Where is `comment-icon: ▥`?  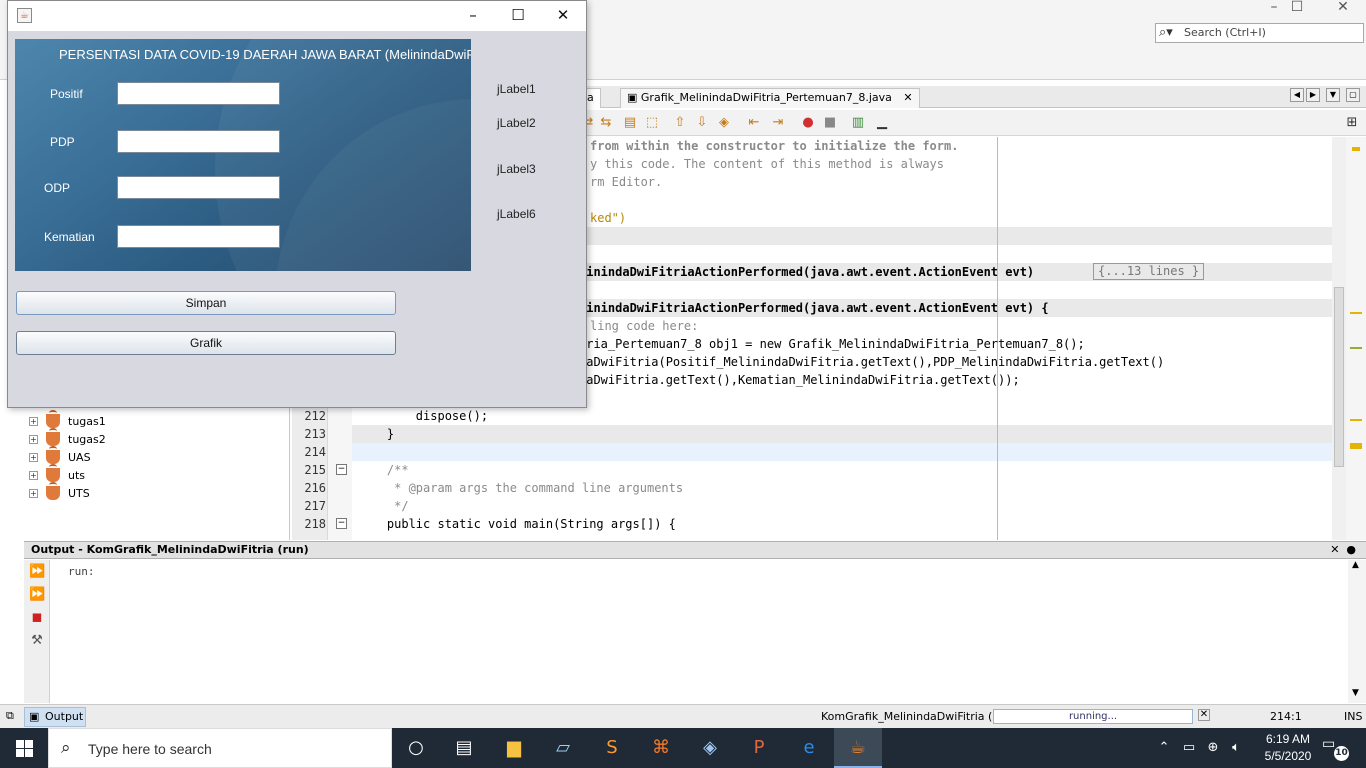 comment-icon: ▥ is located at coordinates (858, 123).